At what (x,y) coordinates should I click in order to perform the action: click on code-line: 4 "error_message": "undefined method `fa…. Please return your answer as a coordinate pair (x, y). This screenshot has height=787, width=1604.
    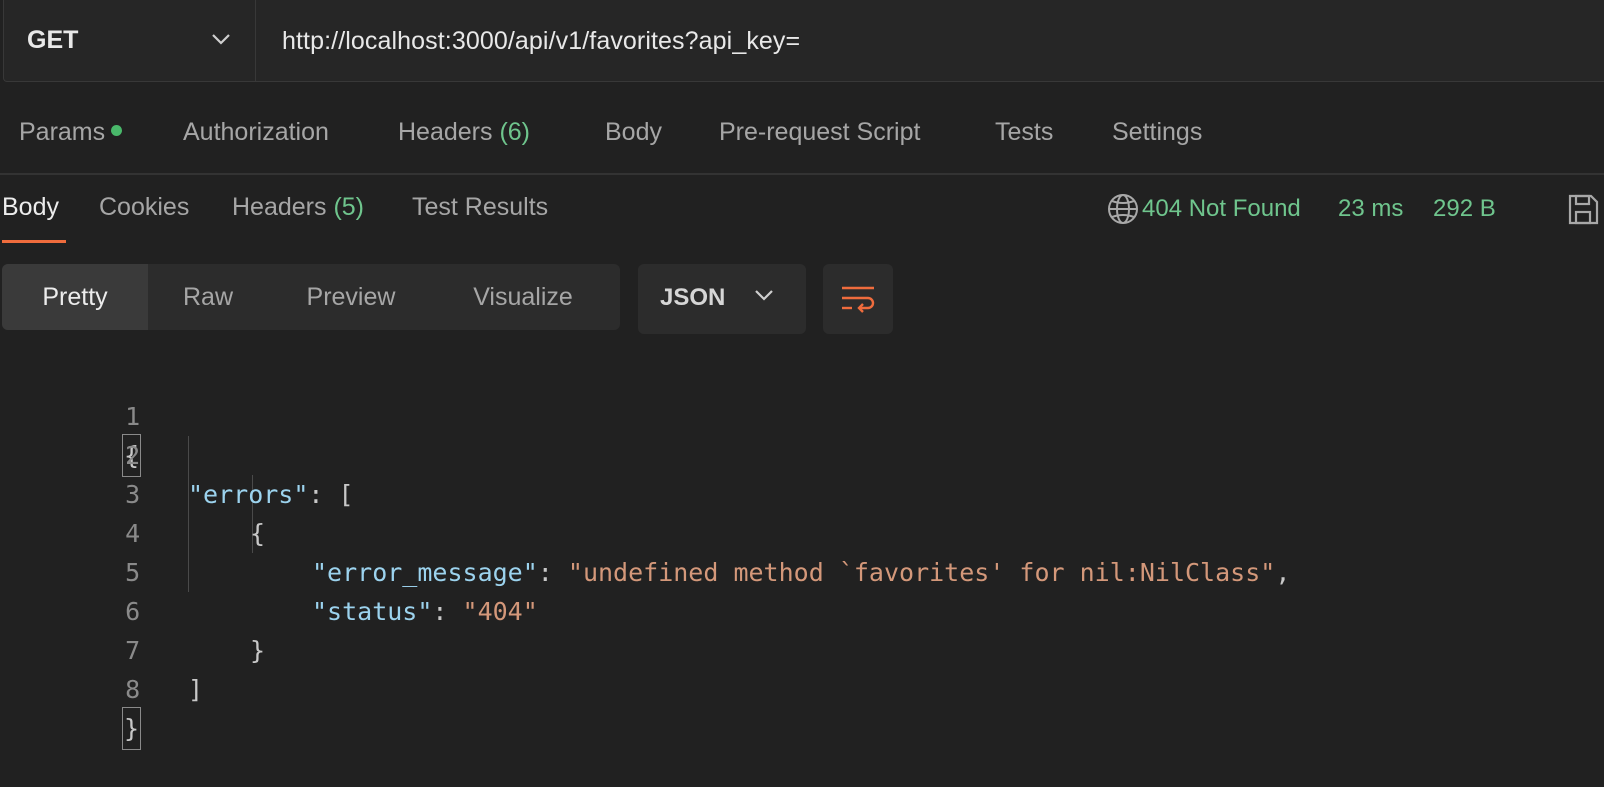
    Looking at the image, I should click on (645, 531).